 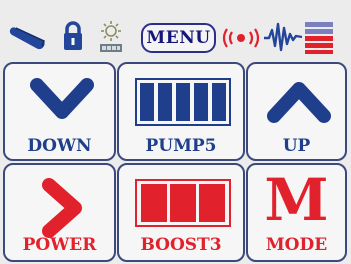 What do you see at coordinates (178, 38) in the screenshot?
I see `menu-button: MENU` at bounding box center [178, 38].